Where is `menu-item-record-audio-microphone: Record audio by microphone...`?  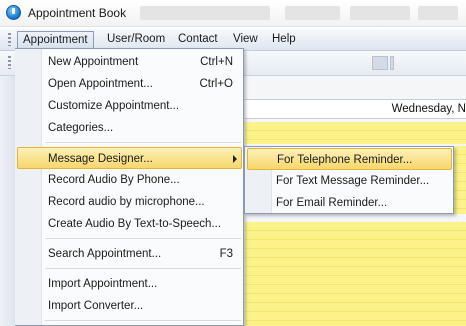
menu-item-record-audio-microphone: Record audio by microphone... is located at coordinates (129, 202).